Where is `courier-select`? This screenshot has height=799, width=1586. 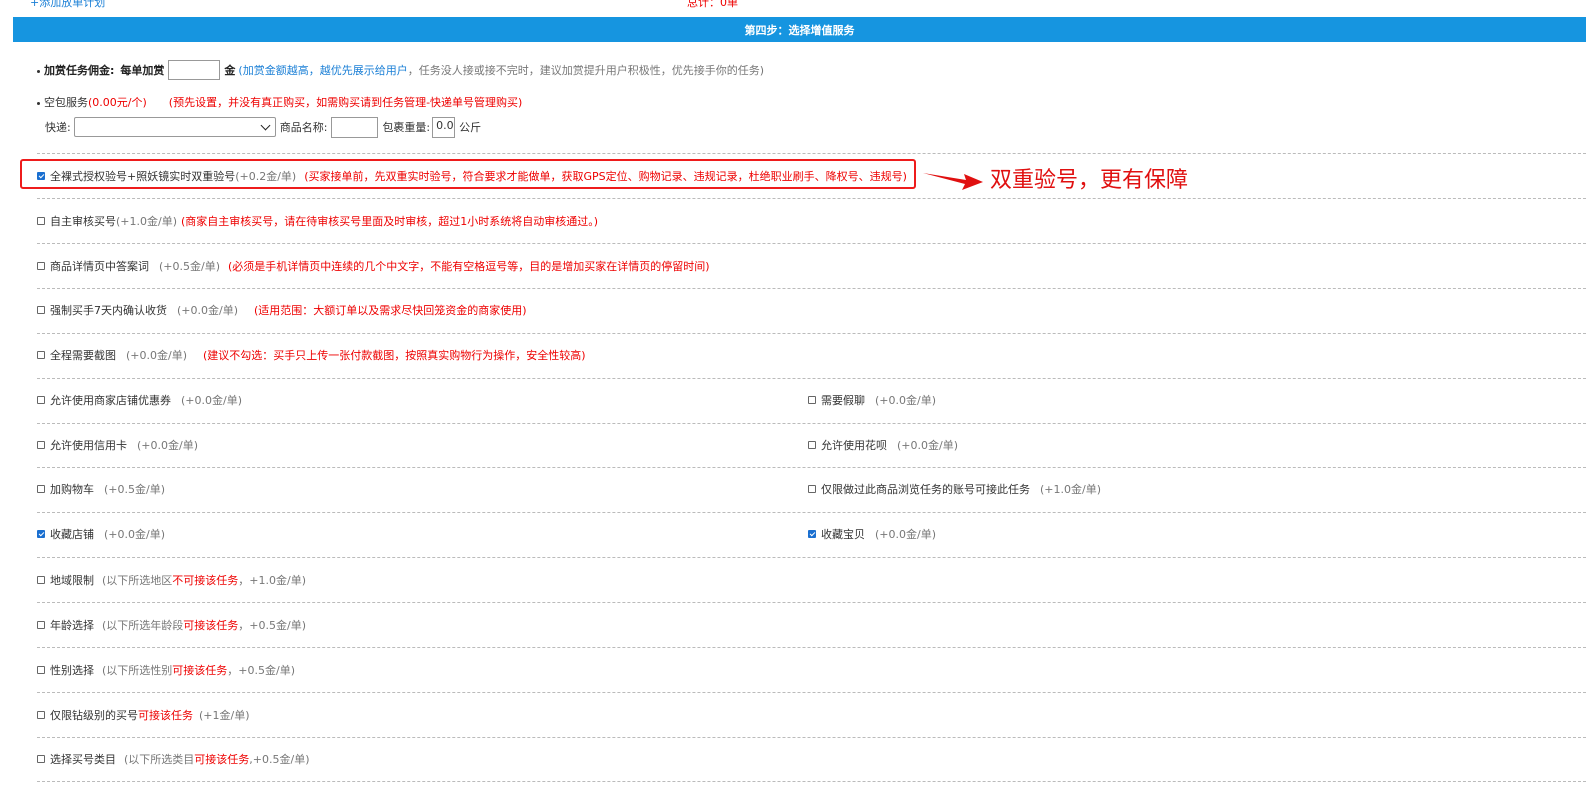
courier-select is located at coordinates (174, 127).